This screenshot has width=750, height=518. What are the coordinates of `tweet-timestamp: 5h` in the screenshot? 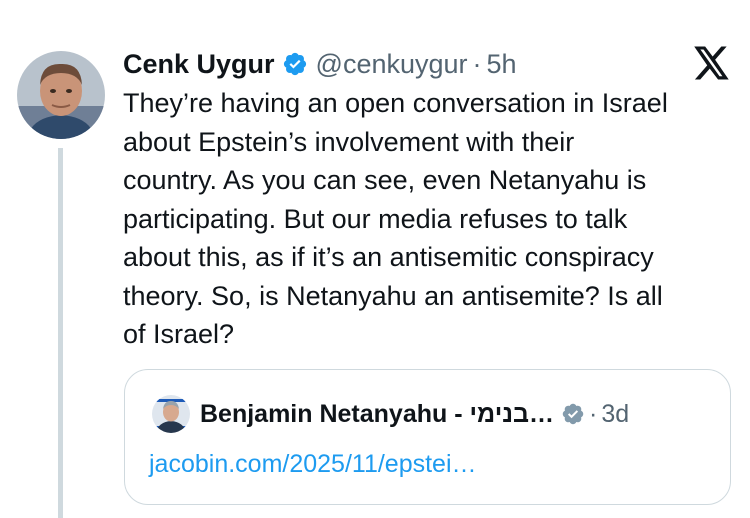 It's located at (502, 64).